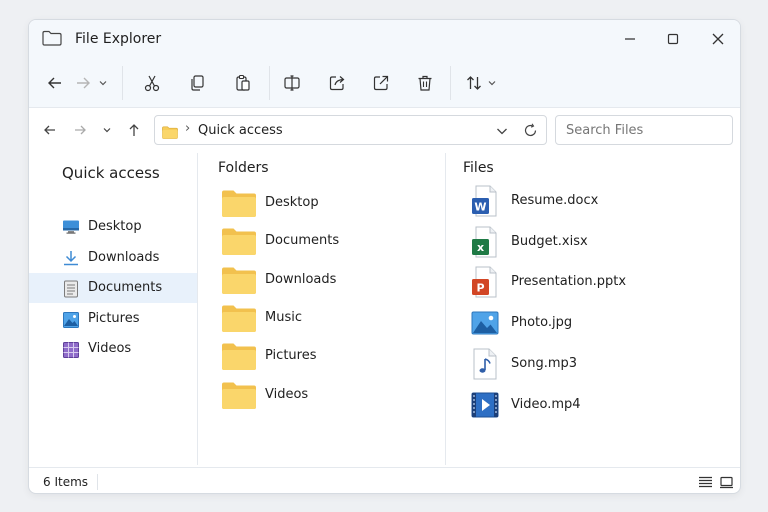 Image resolution: width=768 pixels, height=512 pixels. What do you see at coordinates (292, 202) in the screenshot?
I see `folder-label: Desktop` at bounding box center [292, 202].